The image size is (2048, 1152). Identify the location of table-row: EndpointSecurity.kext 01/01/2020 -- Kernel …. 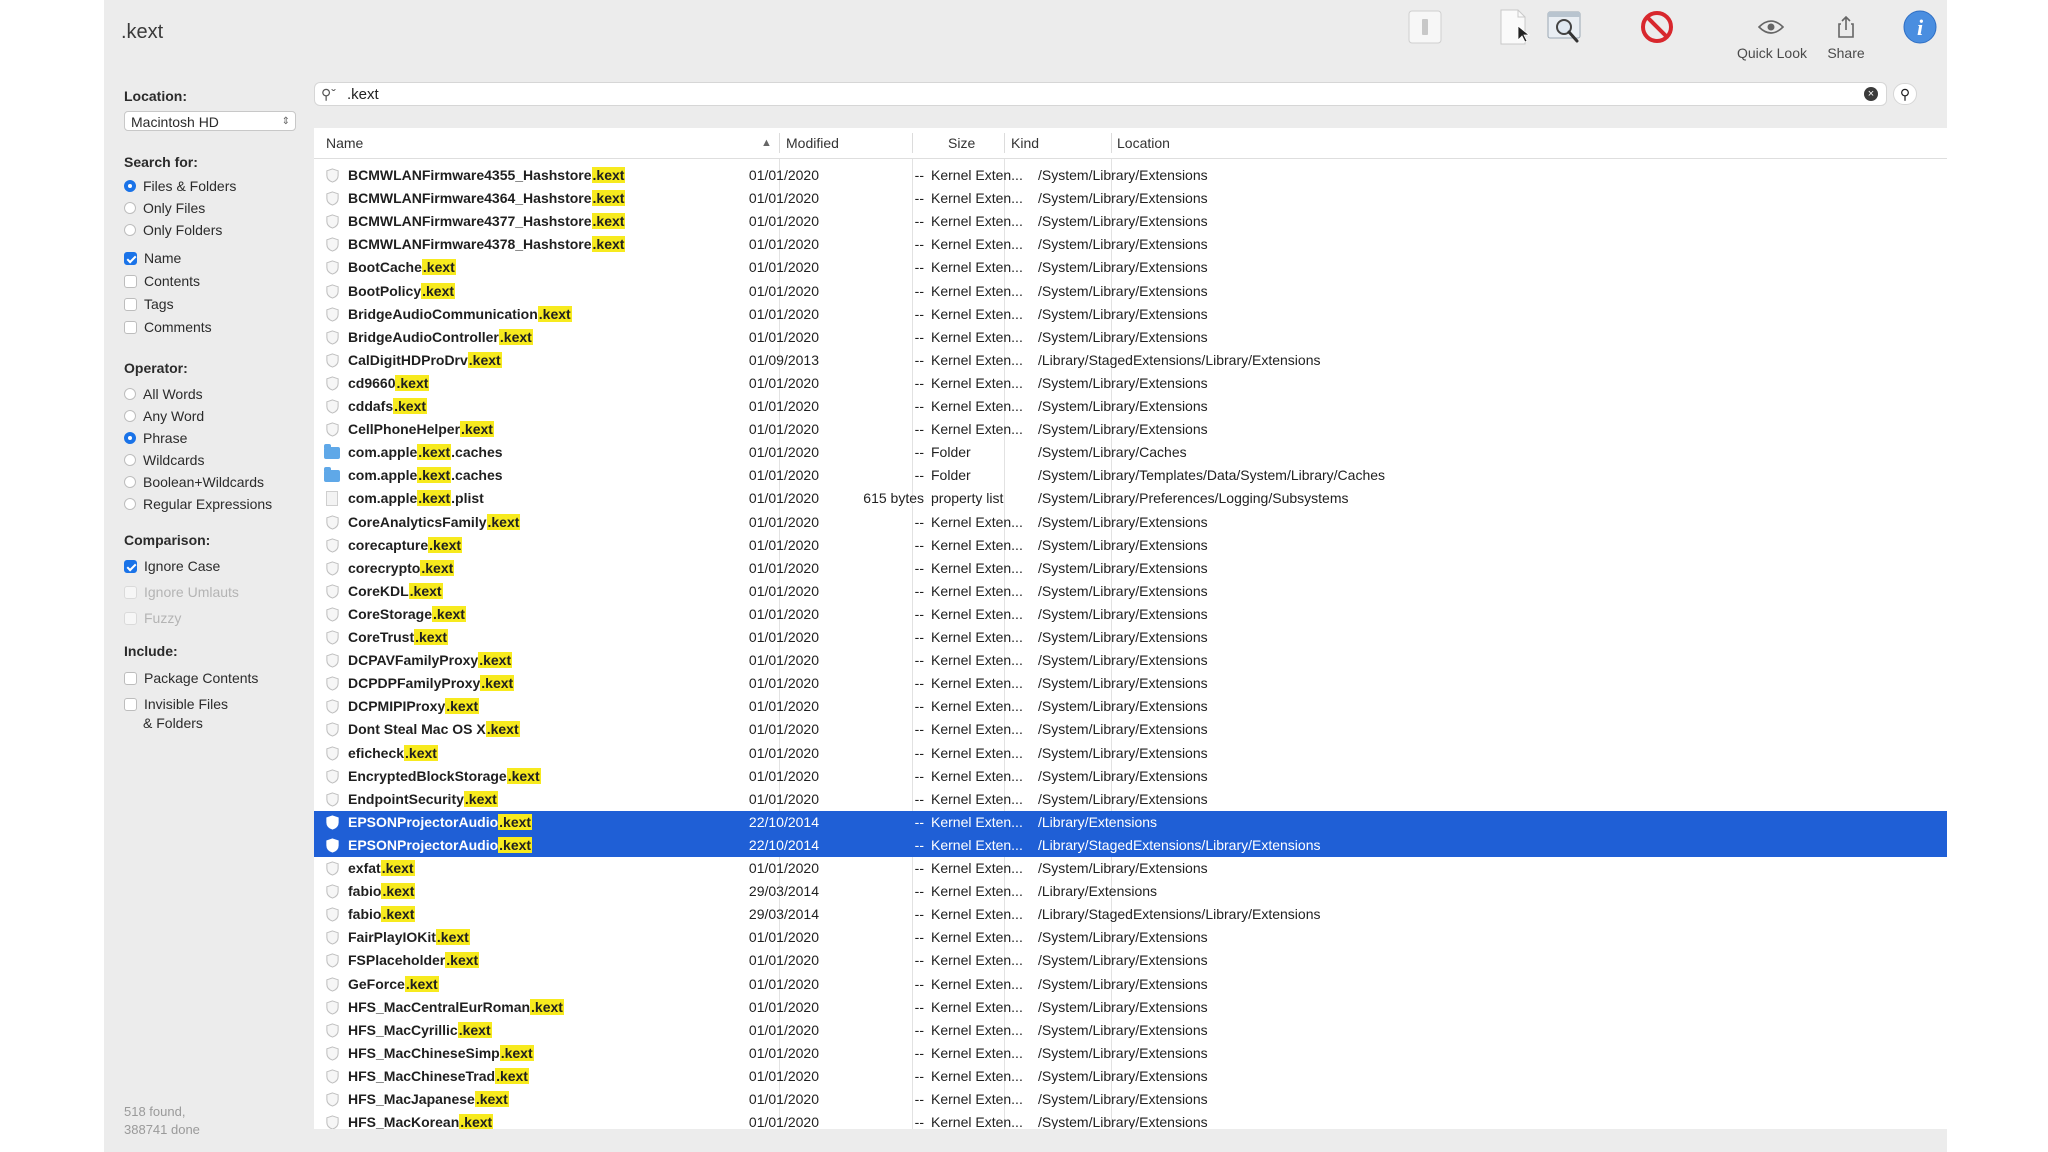
(1130, 799).